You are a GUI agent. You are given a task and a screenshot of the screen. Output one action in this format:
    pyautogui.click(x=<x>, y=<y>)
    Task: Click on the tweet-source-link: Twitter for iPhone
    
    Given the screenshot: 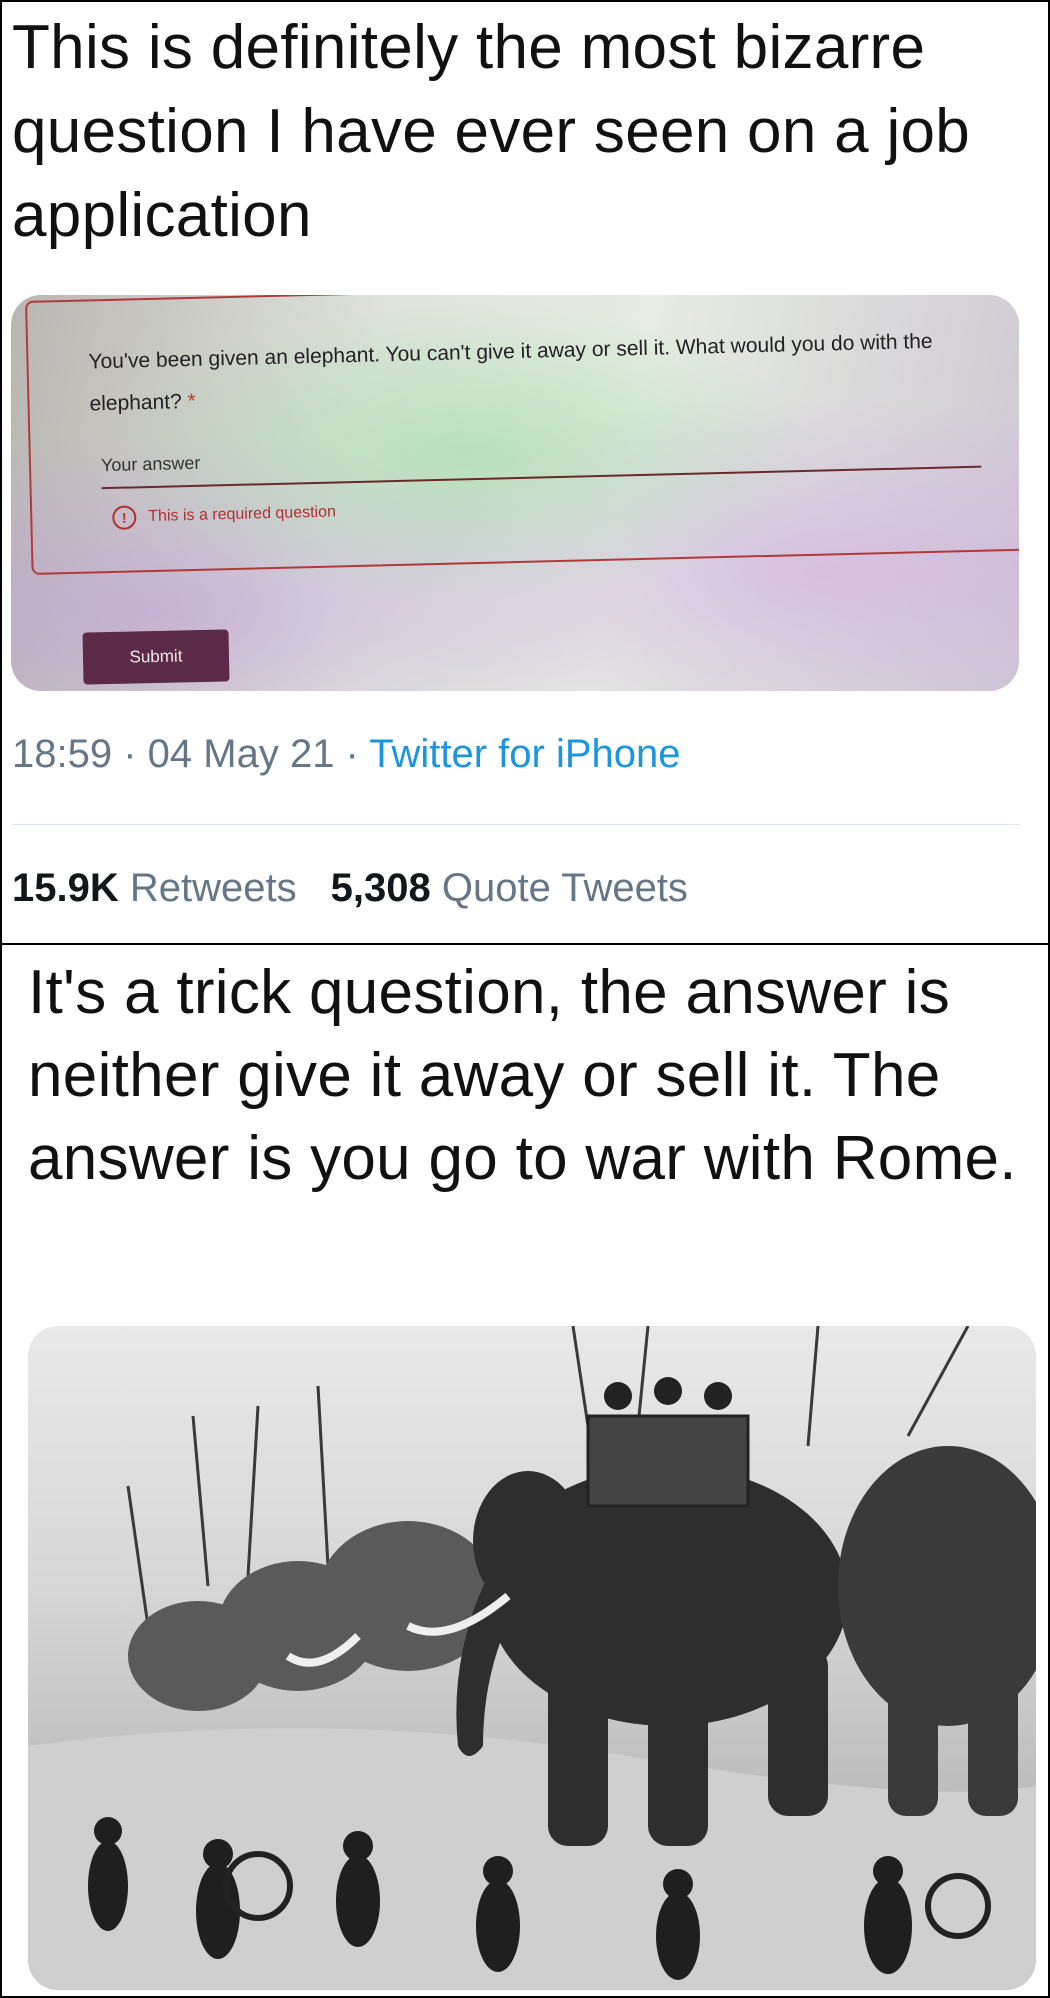 What is the action you would take?
    pyautogui.click(x=524, y=754)
    